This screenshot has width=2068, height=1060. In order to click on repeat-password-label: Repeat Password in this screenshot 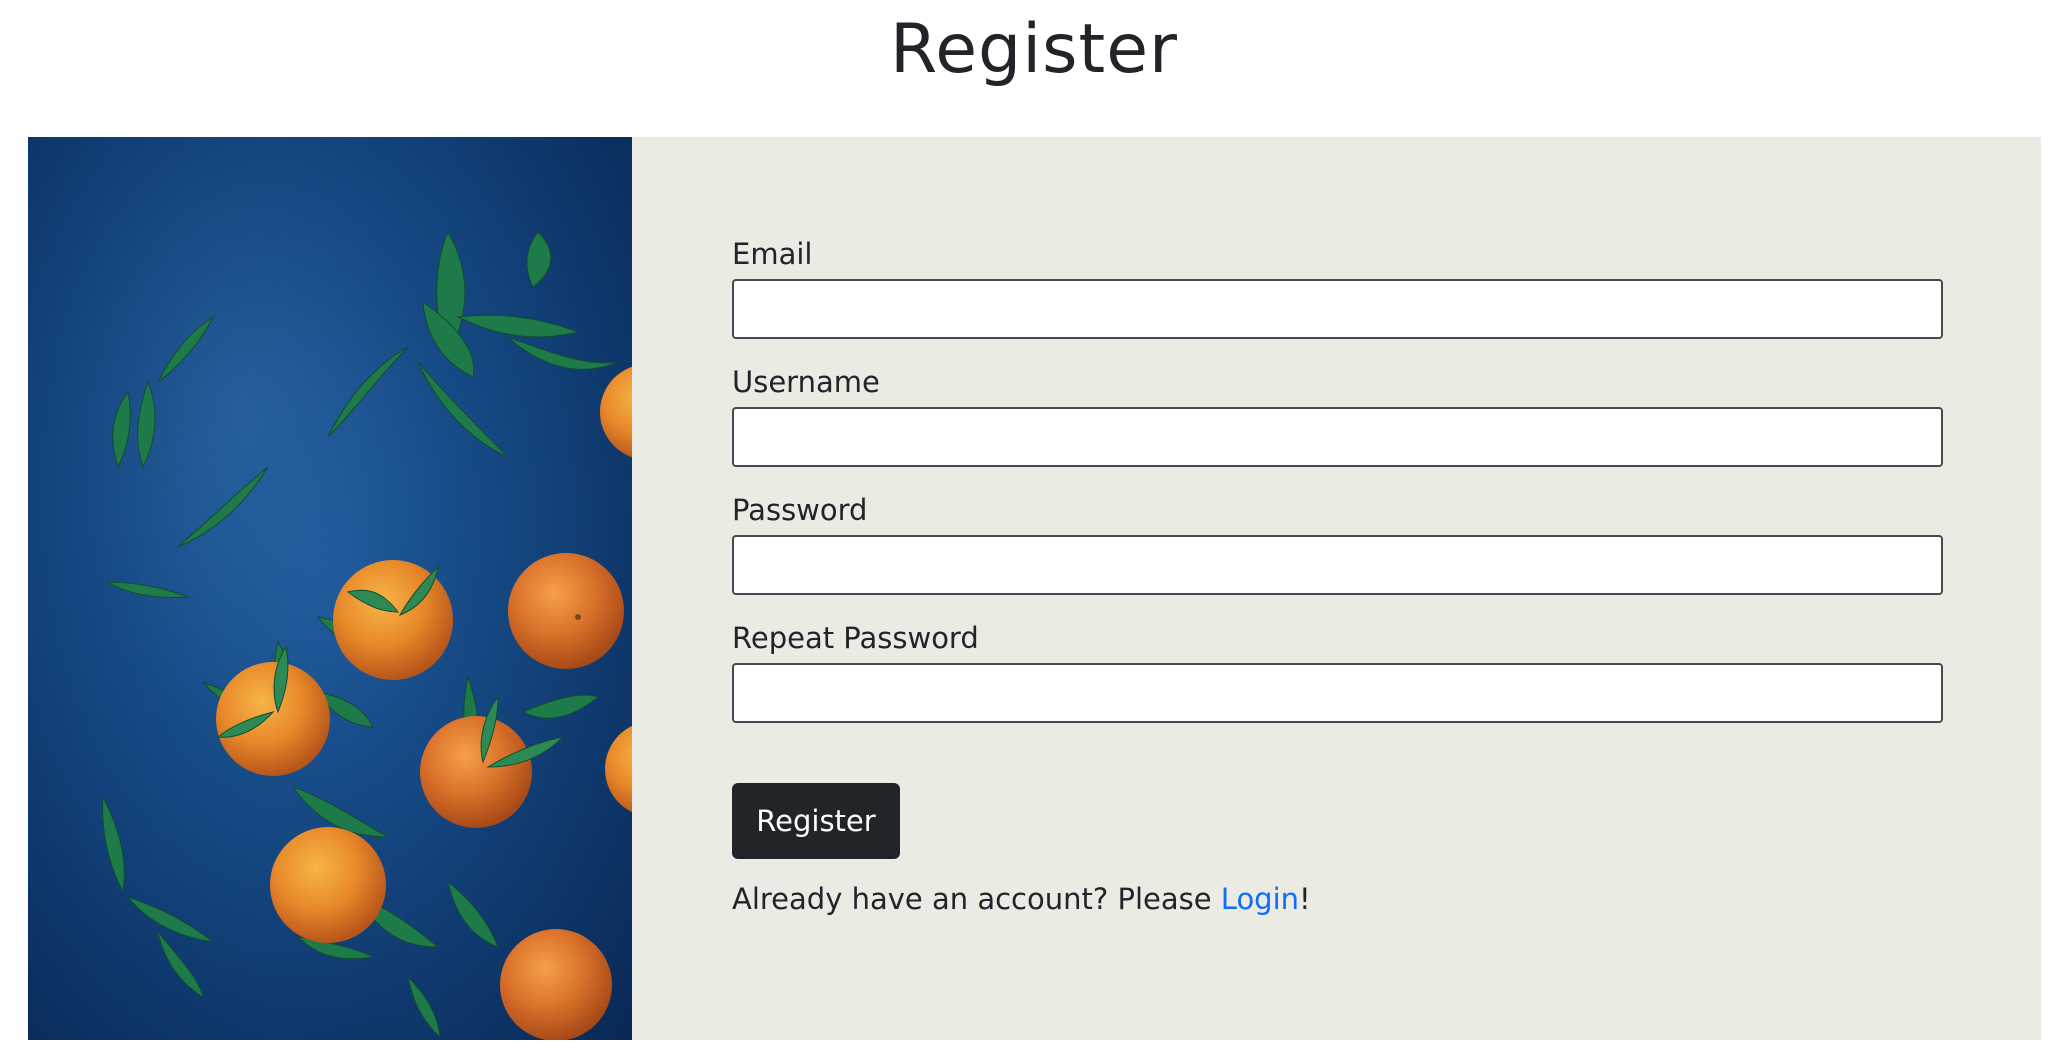, I will do `click(855, 638)`.